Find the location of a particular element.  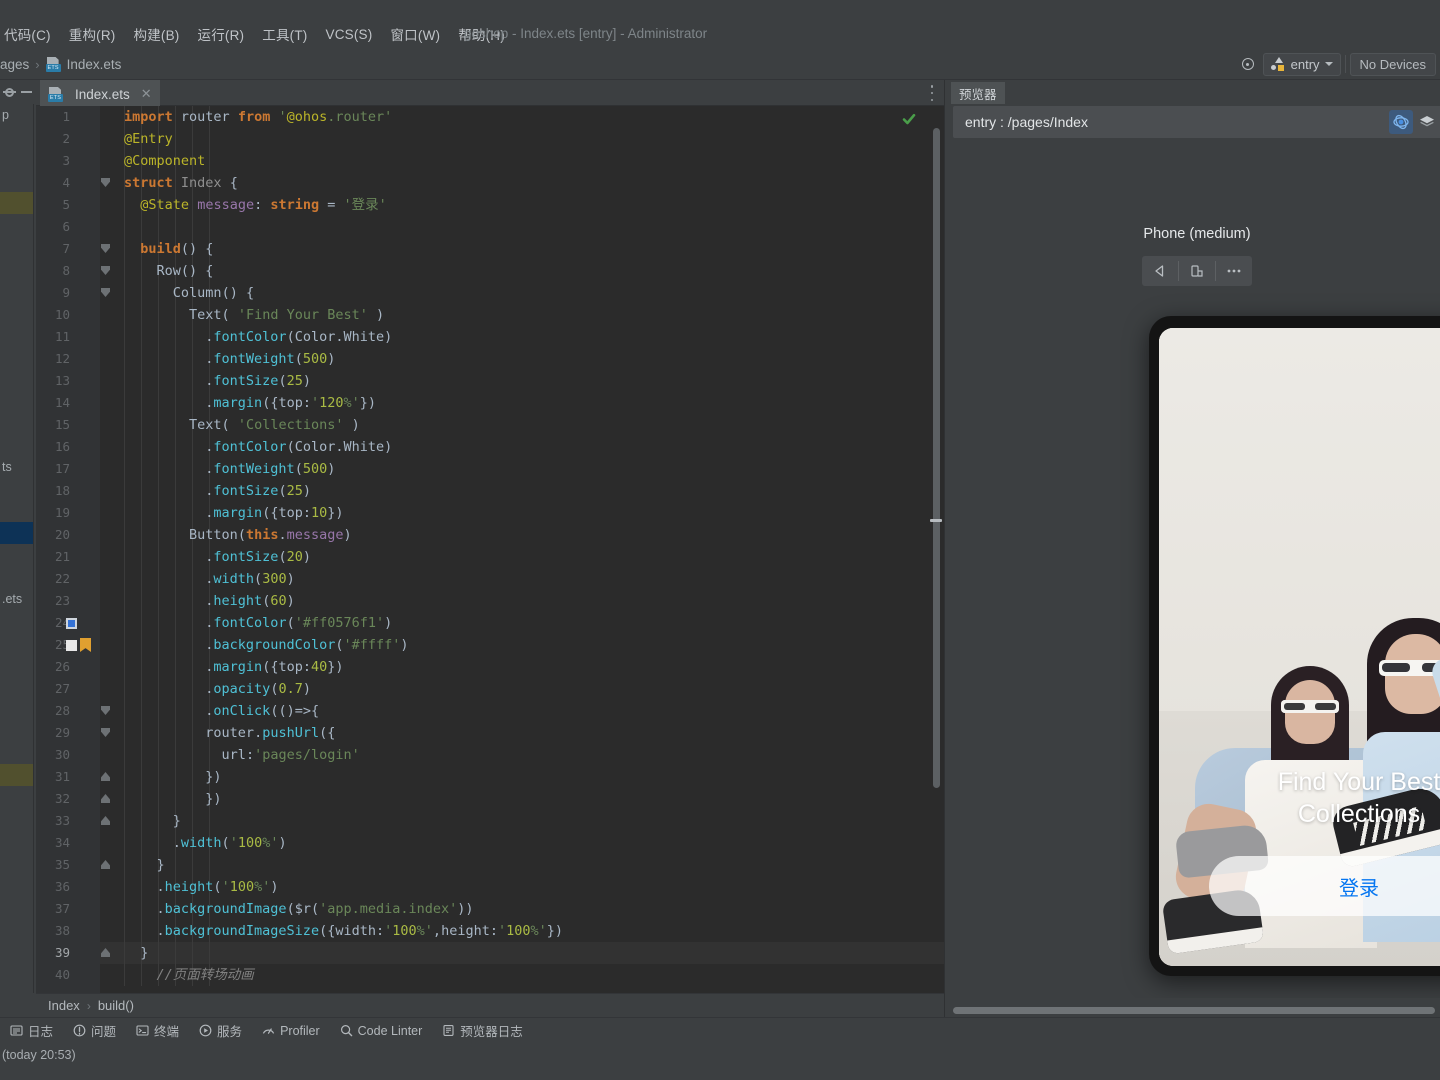

module-selector: entry is located at coordinates (1301, 64).